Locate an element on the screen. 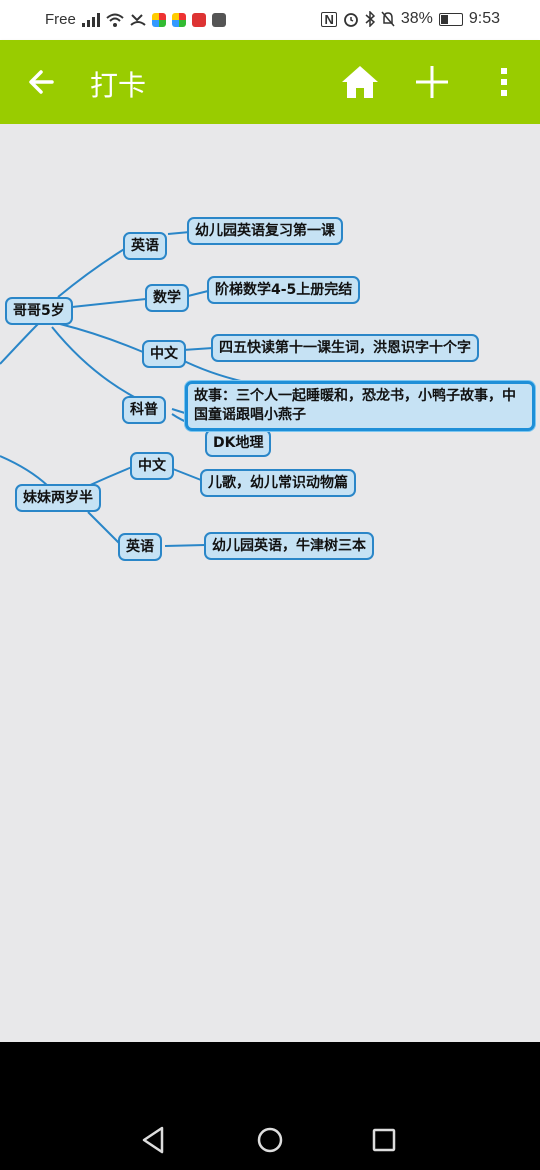  status-left: Free is located at coordinates (135, 19).